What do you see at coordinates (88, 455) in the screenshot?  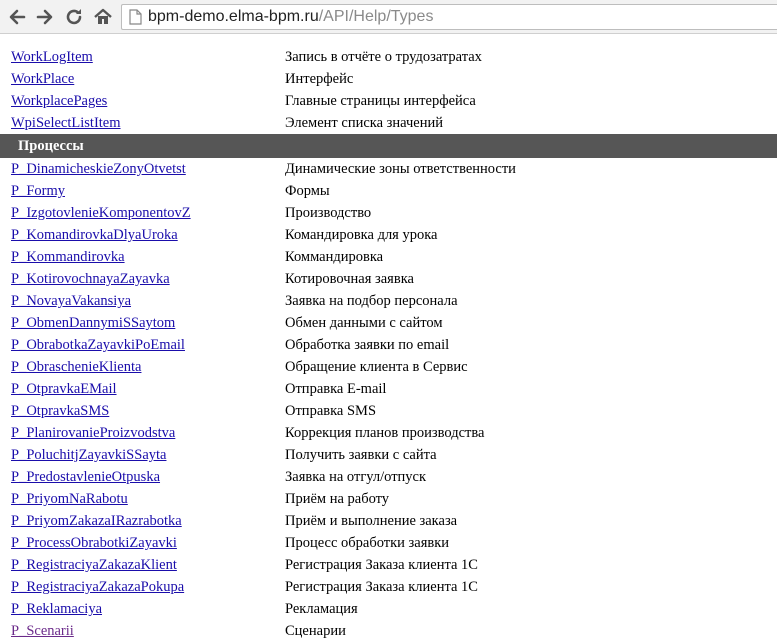 I see `type-link: P_PoluchitjZayavkiSSayta` at bounding box center [88, 455].